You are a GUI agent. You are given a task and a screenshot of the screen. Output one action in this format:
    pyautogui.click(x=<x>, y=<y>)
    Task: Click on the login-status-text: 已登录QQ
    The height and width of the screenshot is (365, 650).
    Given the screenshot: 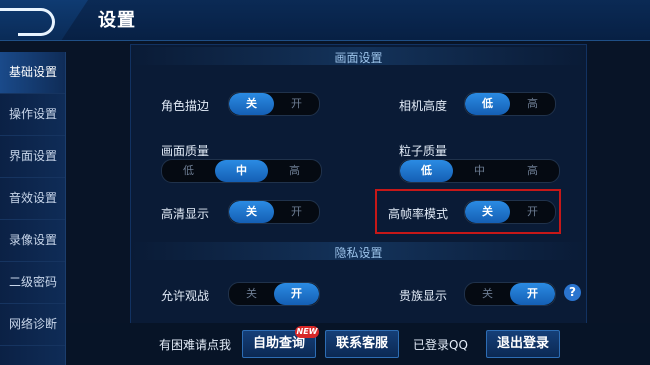 What is the action you would take?
    pyautogui.click(x=440, y=345)
    